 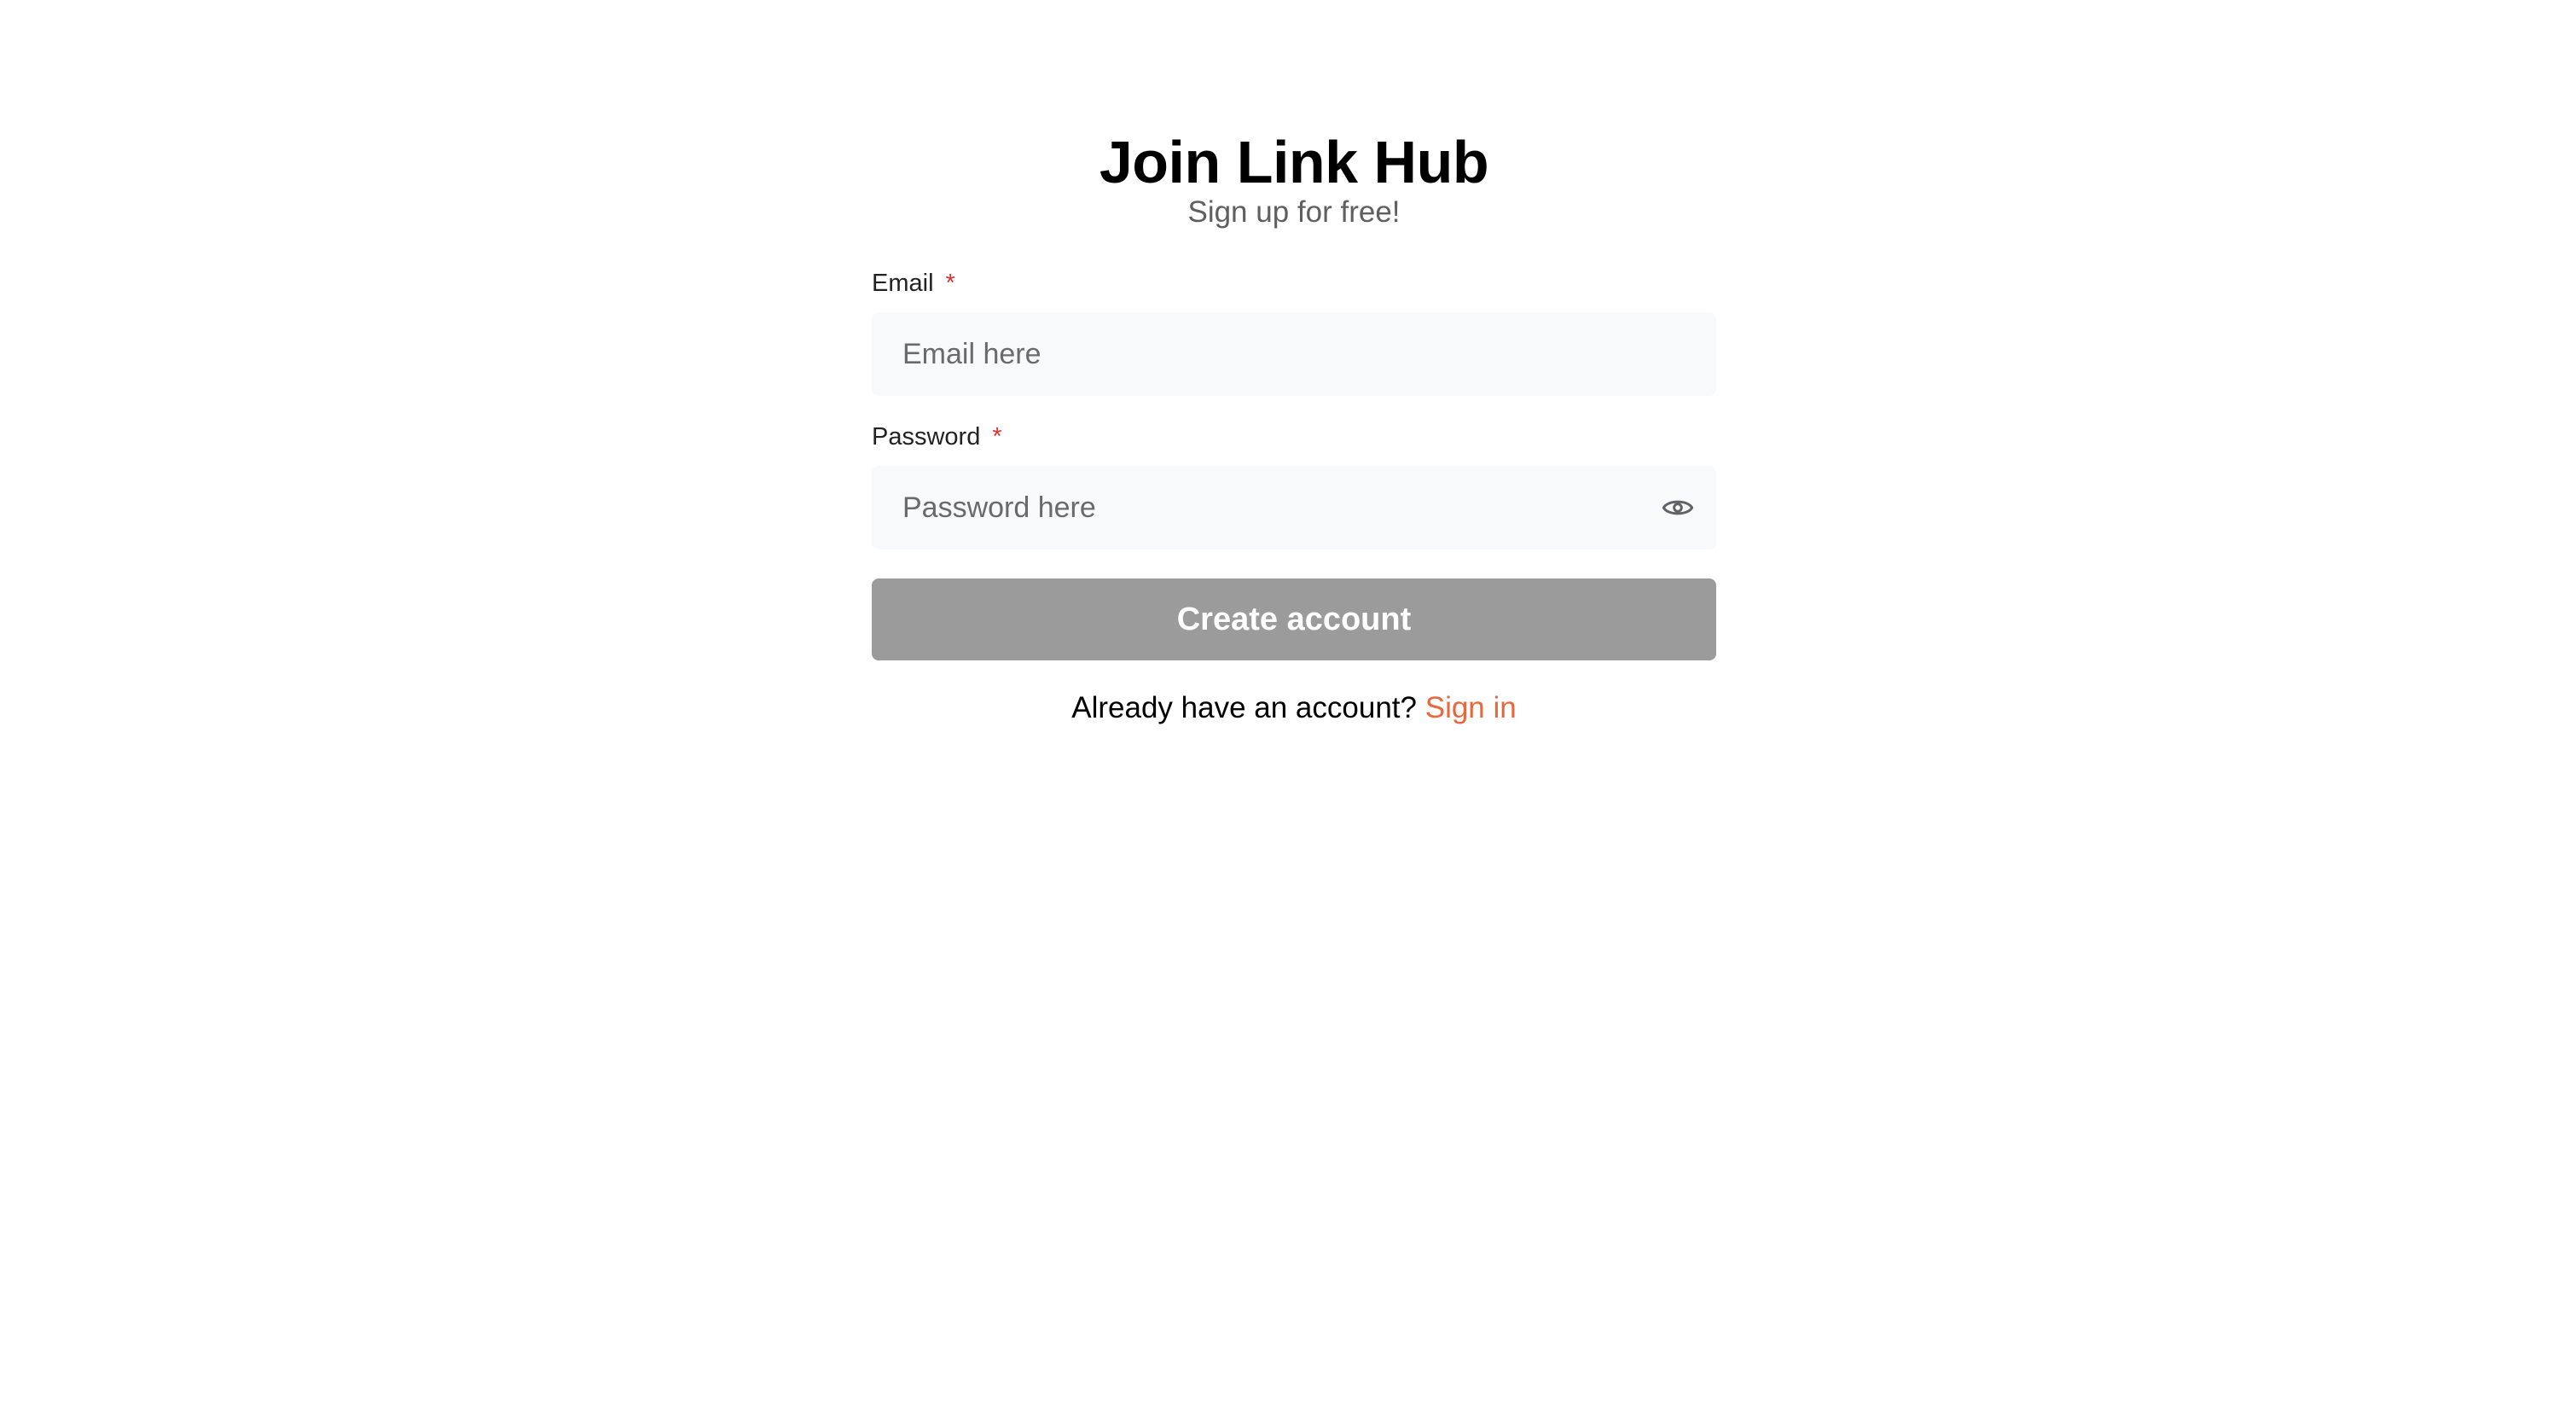 I want to click on page-subtitle: Sign up for free!, so click(x=1294, y=212).